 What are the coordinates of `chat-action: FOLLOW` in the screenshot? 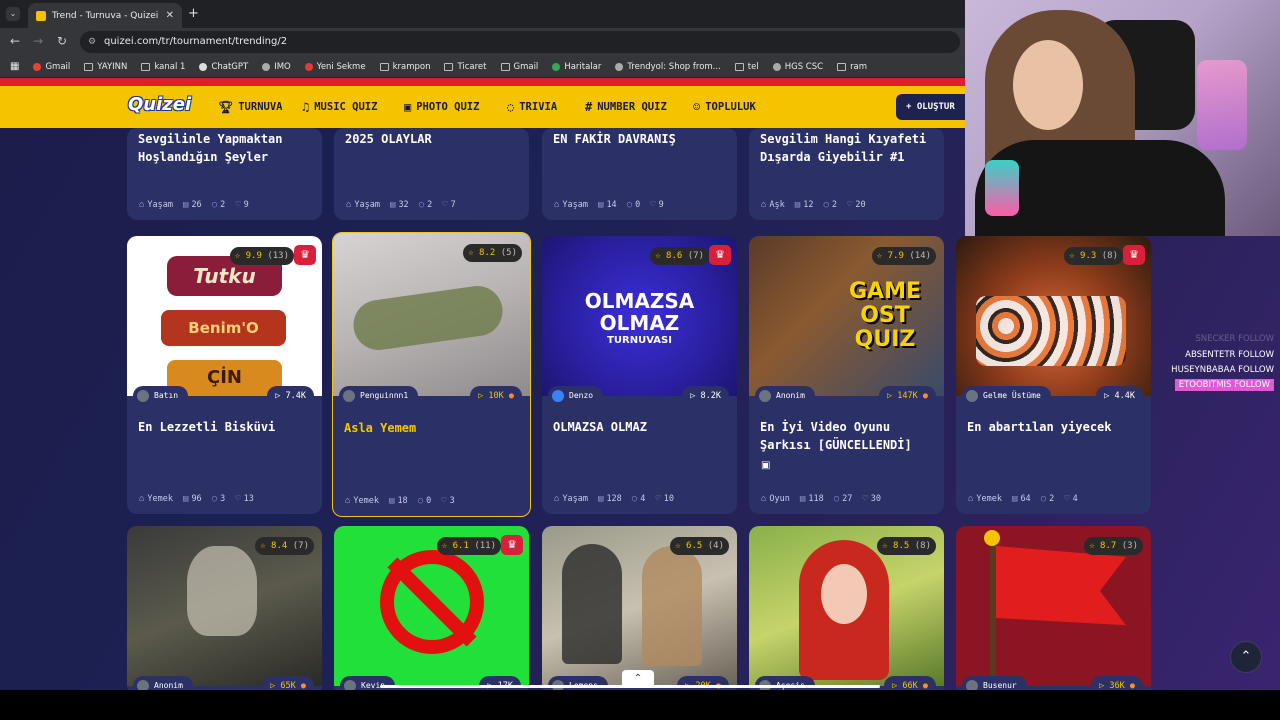 It's located at (1256, 355).